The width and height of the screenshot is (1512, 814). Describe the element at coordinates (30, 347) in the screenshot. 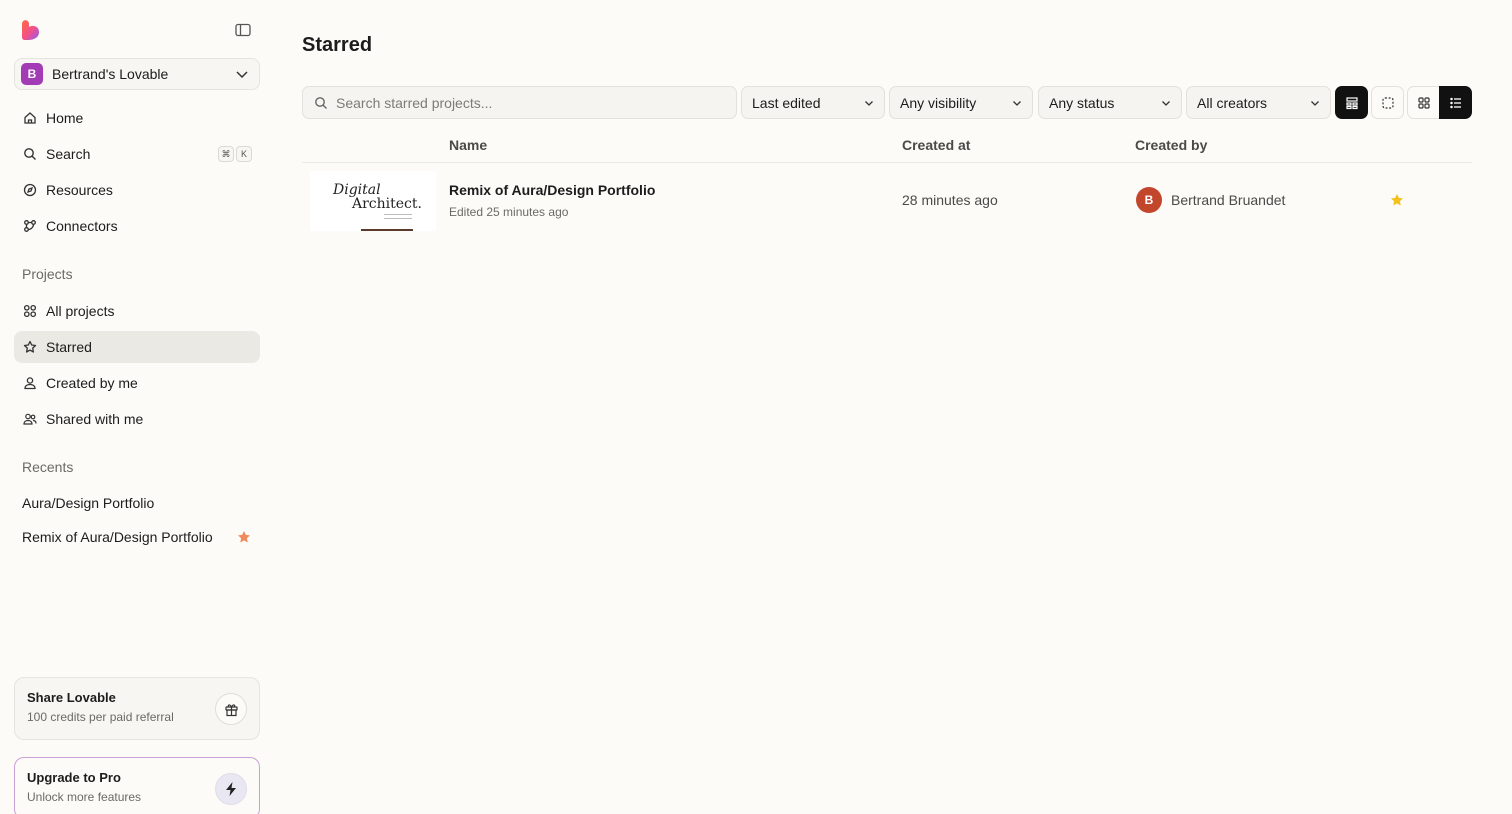

I see `star-icon` at that location.